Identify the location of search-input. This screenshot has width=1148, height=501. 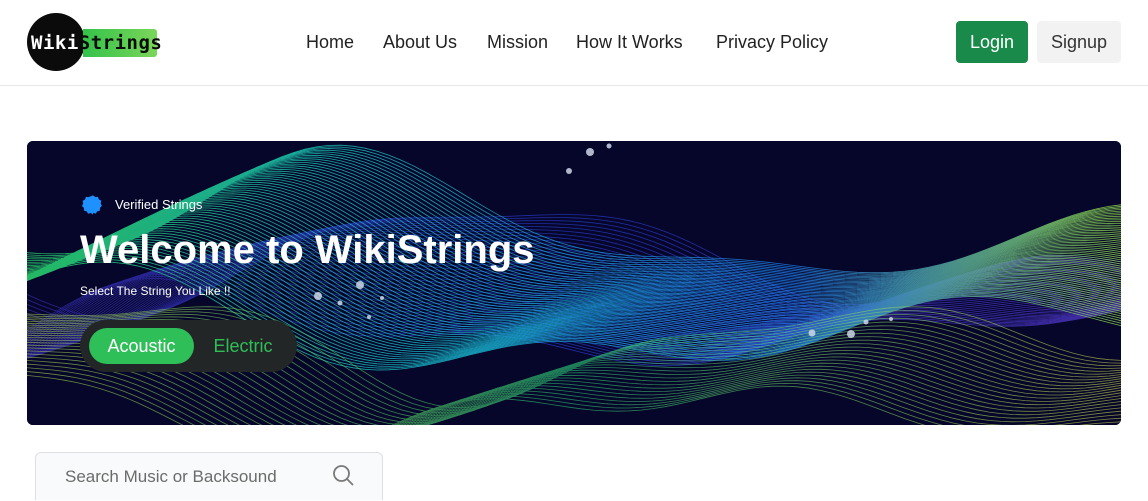
(181, 477).